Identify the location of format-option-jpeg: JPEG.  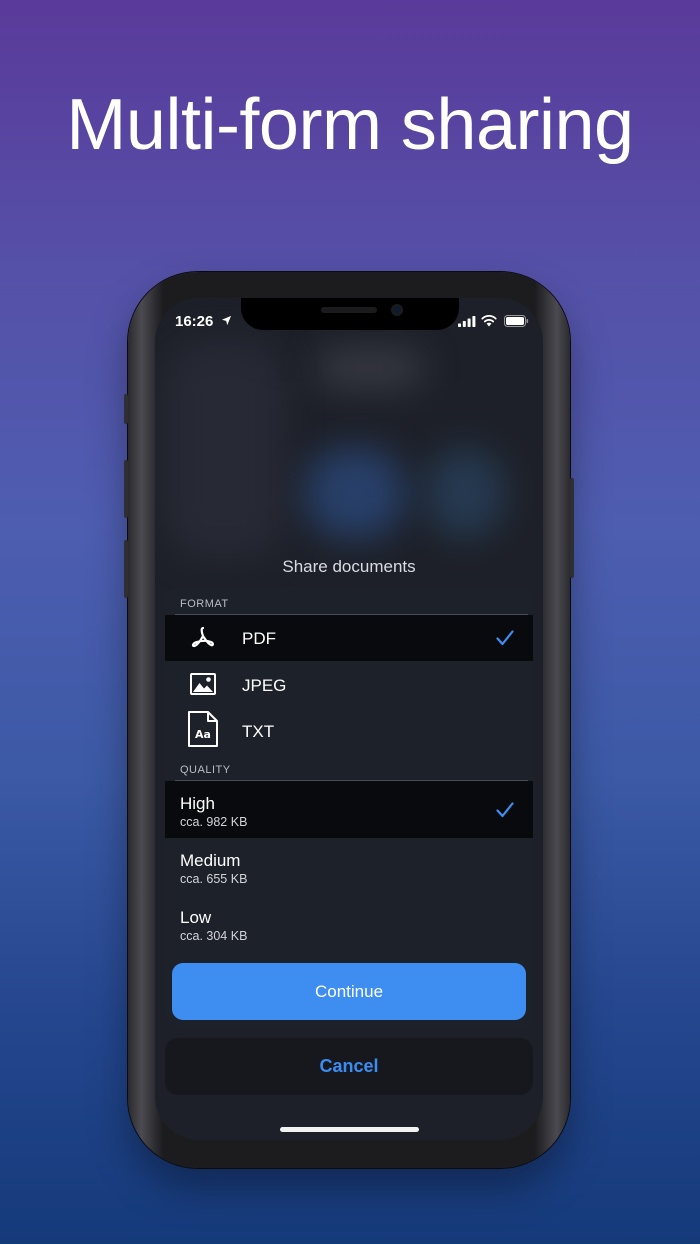
(349, 684).